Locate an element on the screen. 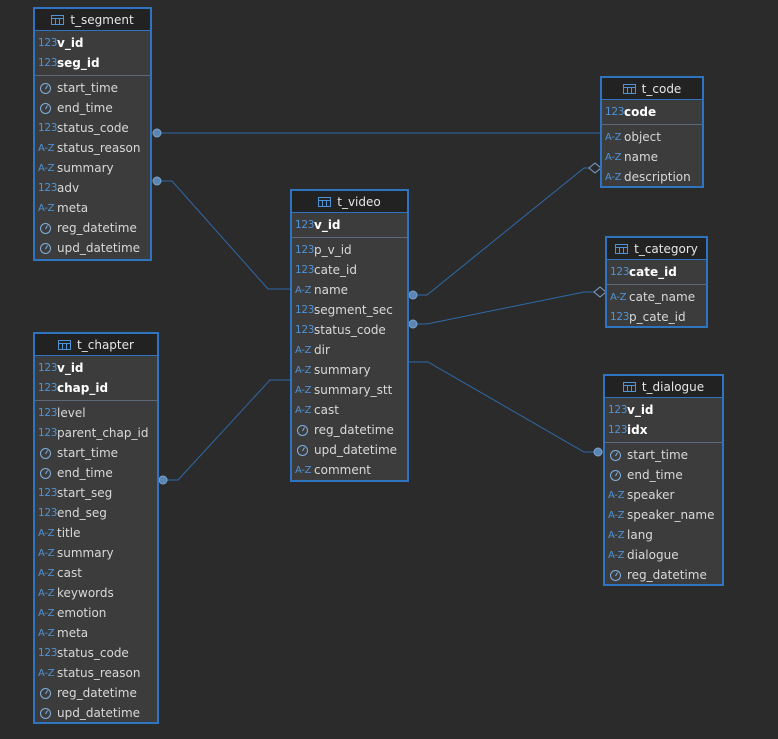 The image size is (778, 739). column-row: A-Z speaker_name is located at coordinates (663, 515).